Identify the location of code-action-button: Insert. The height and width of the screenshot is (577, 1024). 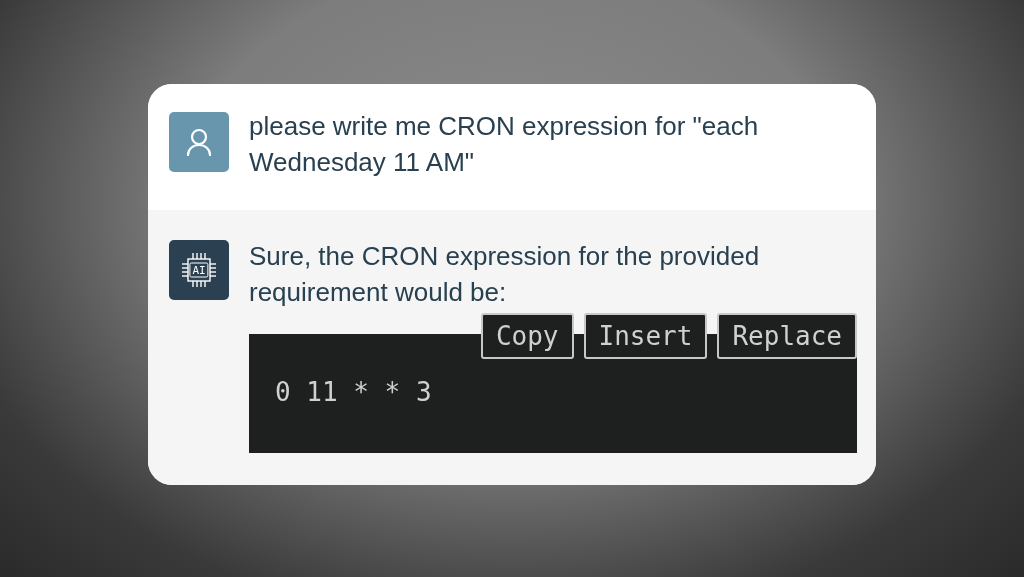
(645, 336).